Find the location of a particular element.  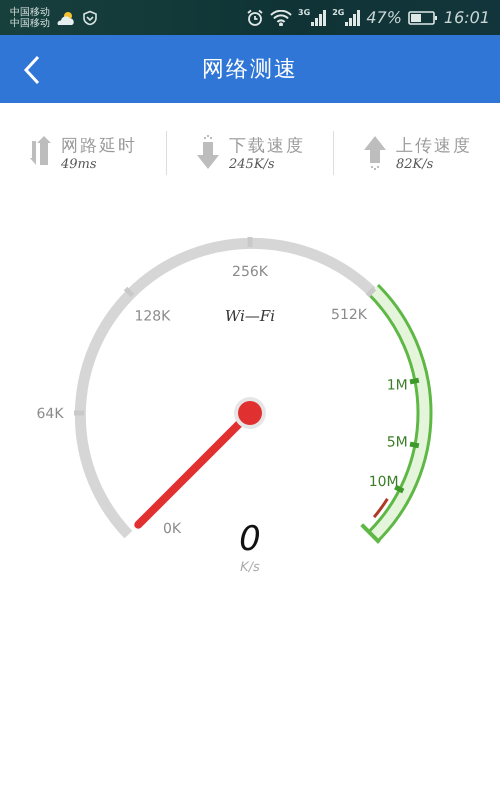

network-type: Wi—Fi is located at coordinates (250, 316).